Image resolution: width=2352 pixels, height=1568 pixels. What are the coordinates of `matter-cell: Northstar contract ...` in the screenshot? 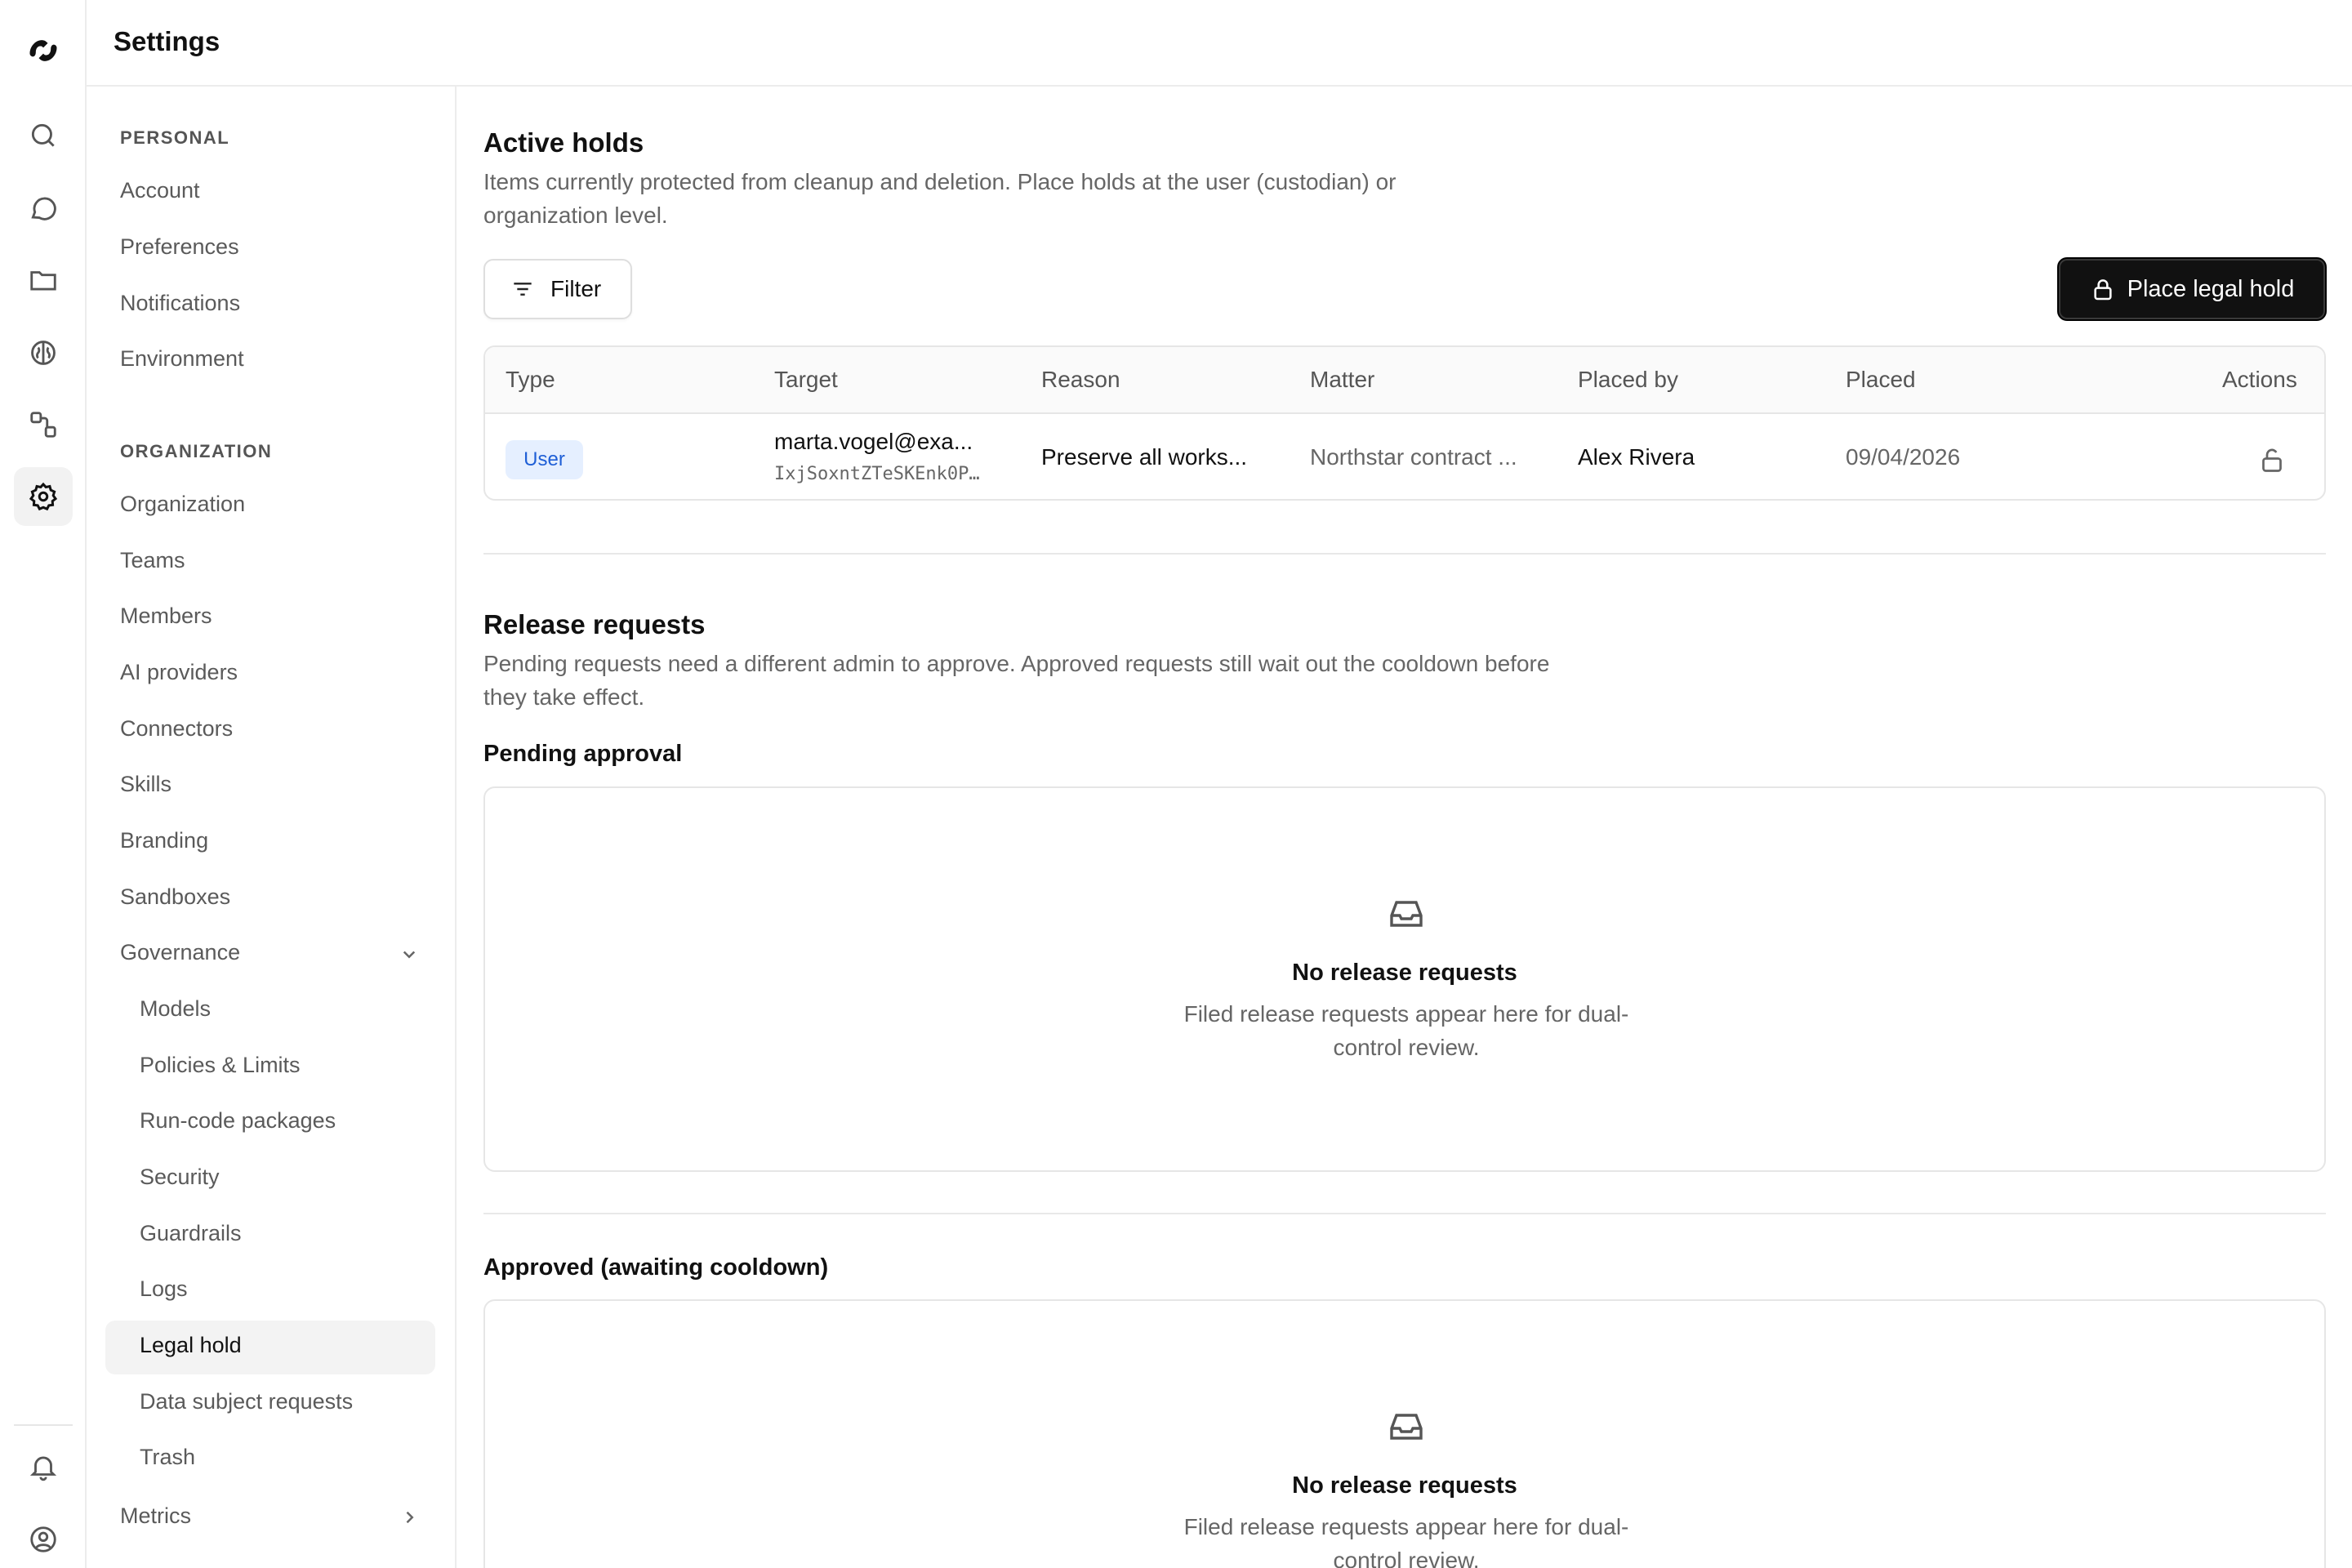 It's located at (1413, 457).